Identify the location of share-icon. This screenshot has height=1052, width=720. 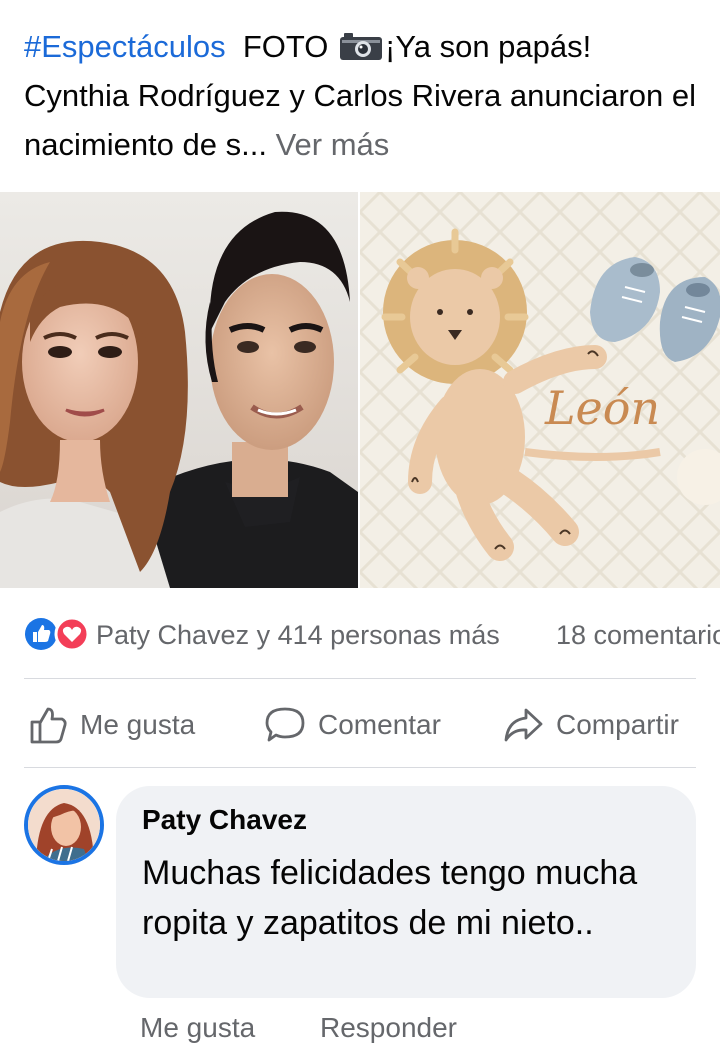
(523, 725).